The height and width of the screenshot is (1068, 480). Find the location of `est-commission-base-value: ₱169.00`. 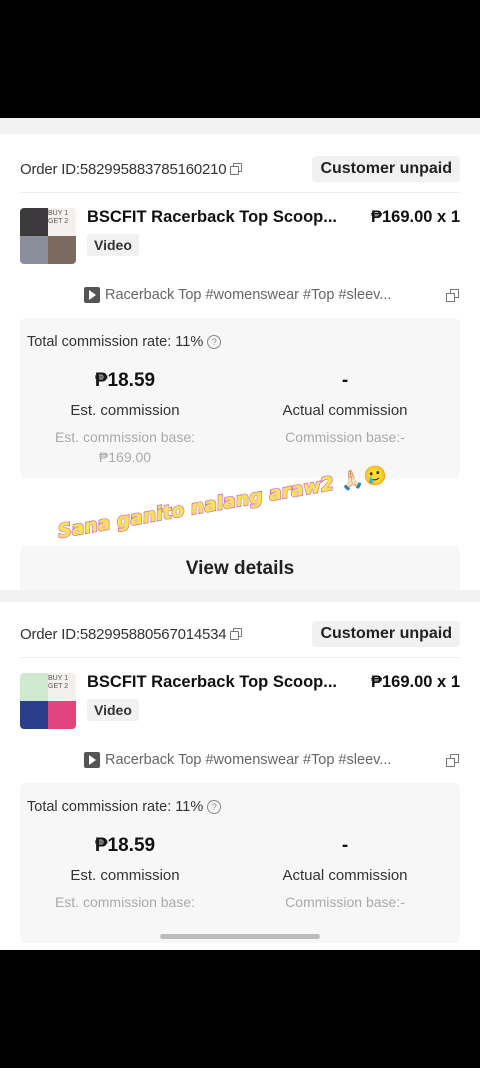

est-commission-base-value: ₱169.00 is located at coordinates (125, 457).